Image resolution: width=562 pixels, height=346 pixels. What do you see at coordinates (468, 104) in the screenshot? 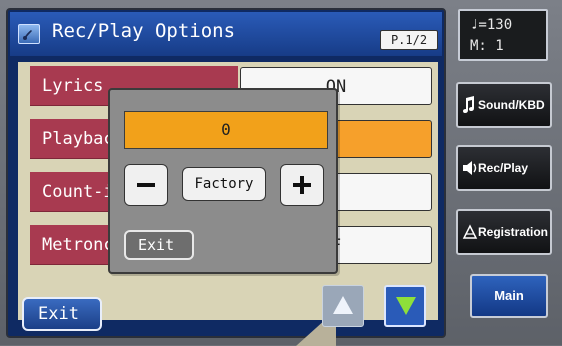
I see `music-note-icon` at bounding box center [468, 104].